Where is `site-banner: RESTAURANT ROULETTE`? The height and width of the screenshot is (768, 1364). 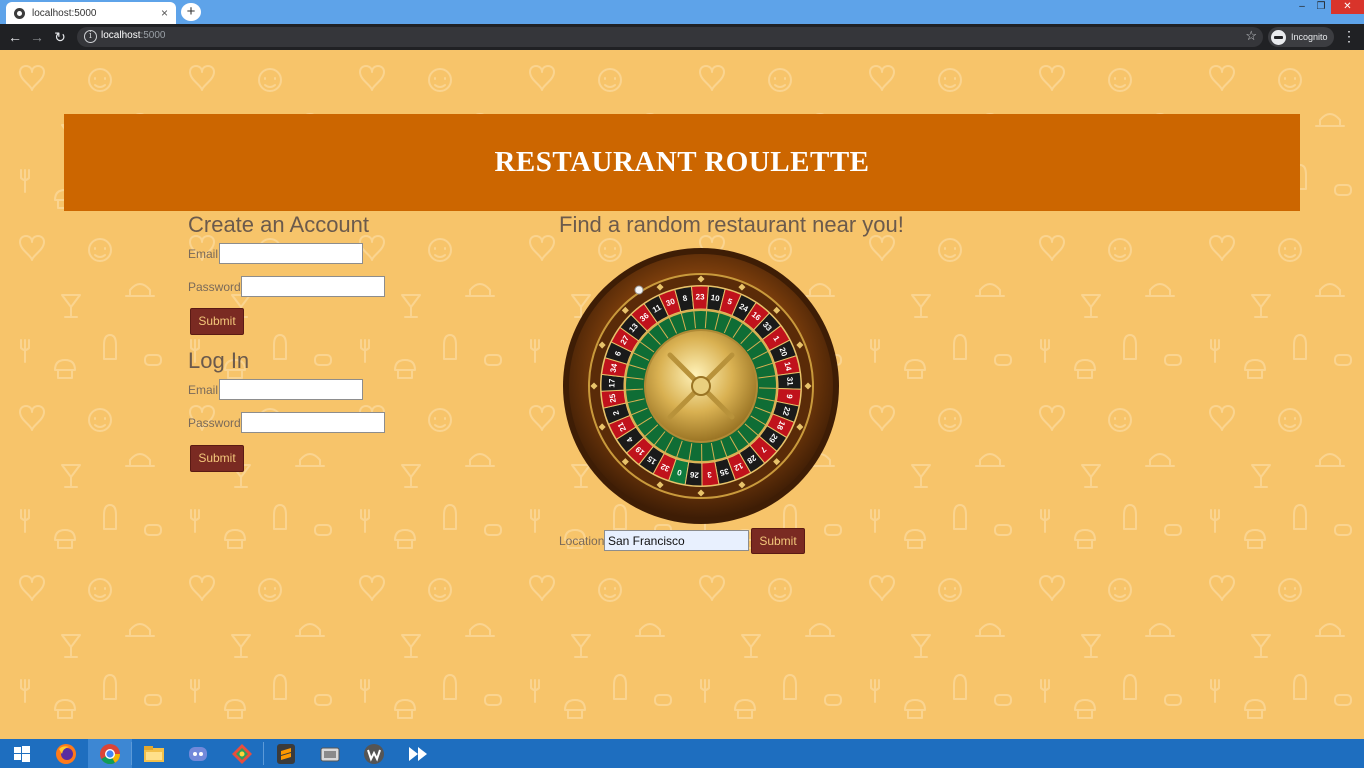
site-banner: RESTAURANT ROULETTE is located at coordinates (682, 162).